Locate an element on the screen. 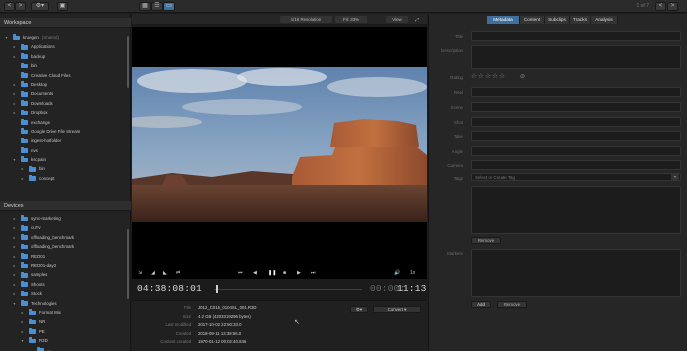 This screenshot has height=351, width=687. list-view-button: ☰ is located at coordinates (157, 6).